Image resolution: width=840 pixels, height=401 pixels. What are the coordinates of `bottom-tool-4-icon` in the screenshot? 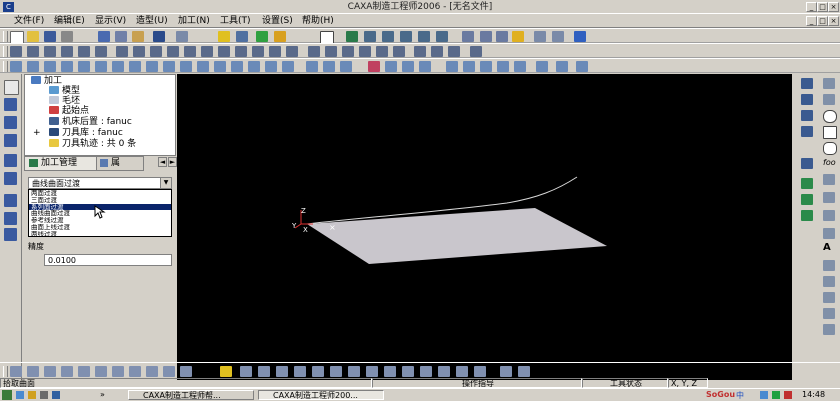 It's located at (67, 371).